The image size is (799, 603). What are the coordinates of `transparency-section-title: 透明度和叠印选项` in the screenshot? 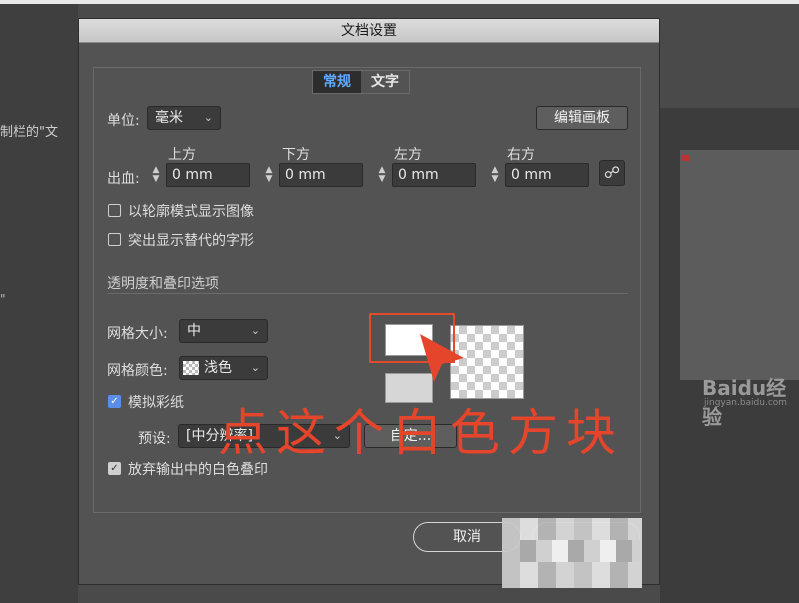 It's located at (163, 284).